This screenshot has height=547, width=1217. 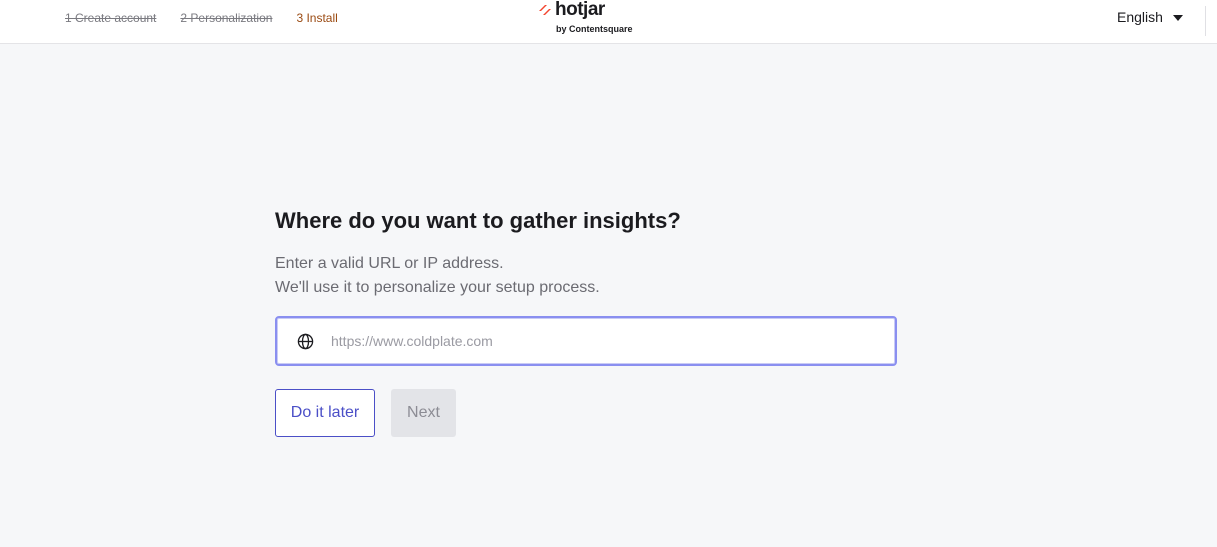 What do you see at coordinates (389, 263) in the screenshot?
I see `description-line-1: Enter a valid URL or IP address.` at bounding box center [389, 263].